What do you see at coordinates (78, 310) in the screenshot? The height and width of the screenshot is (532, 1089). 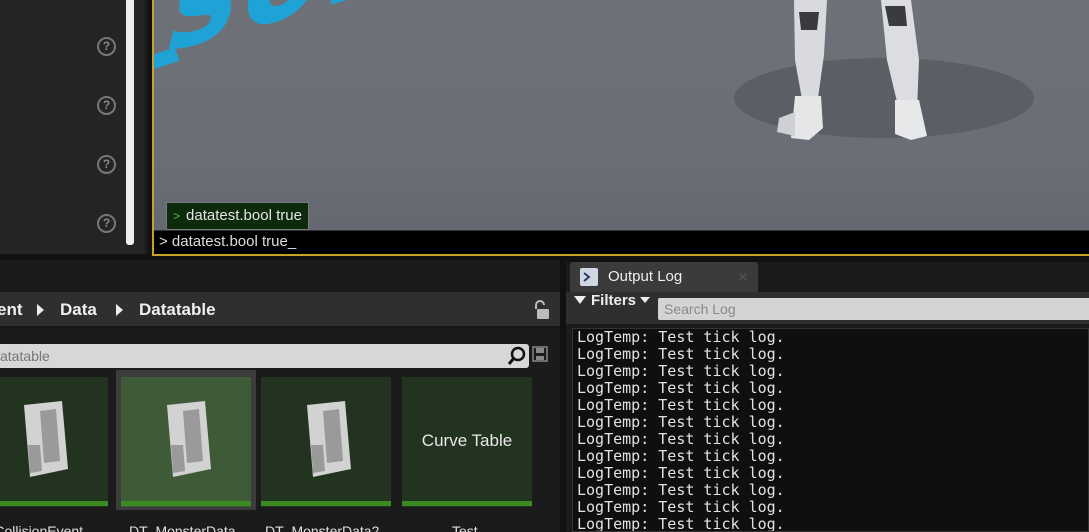 I see `breadcrumb-item: Data` at bounding box center [78, 310].